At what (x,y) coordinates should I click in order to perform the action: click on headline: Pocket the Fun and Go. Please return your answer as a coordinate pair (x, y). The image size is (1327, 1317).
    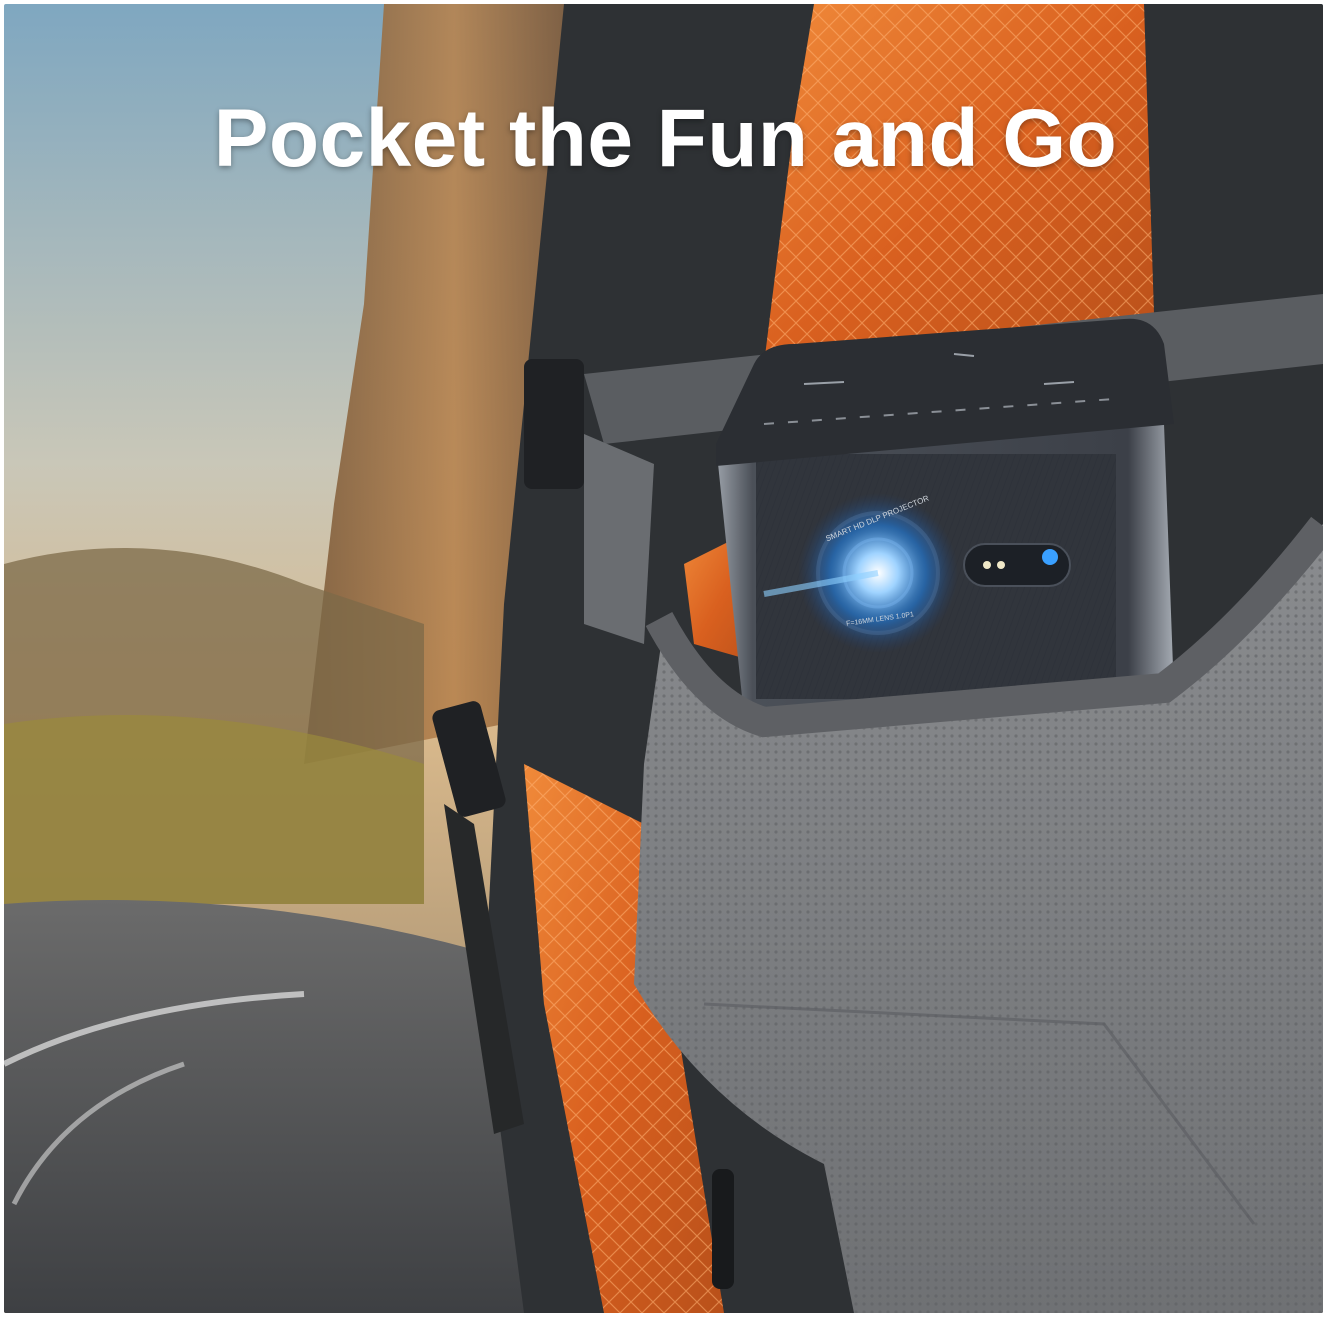
    Looking at the image, I should click on (665, 138).